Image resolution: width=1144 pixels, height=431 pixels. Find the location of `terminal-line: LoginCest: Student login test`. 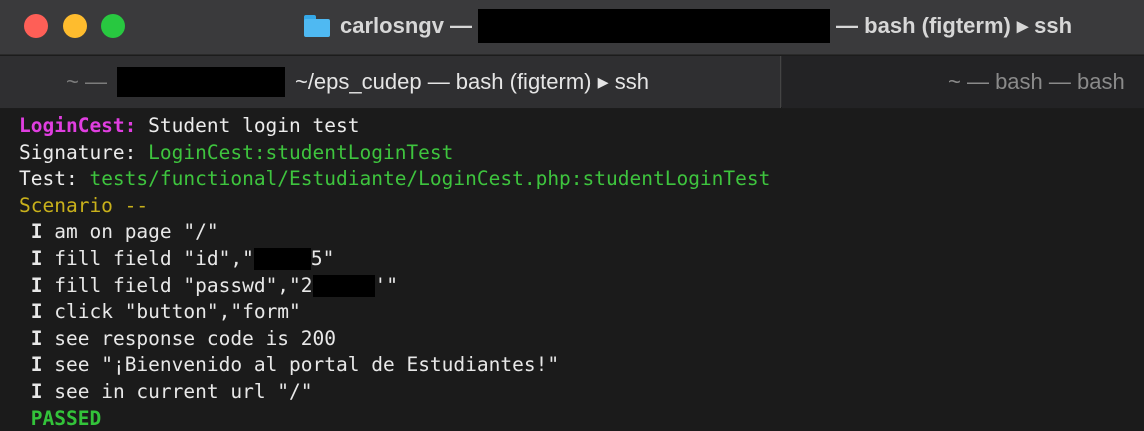

terminal-line: LoginCest: Student login test is located at coordinates (581, 126).